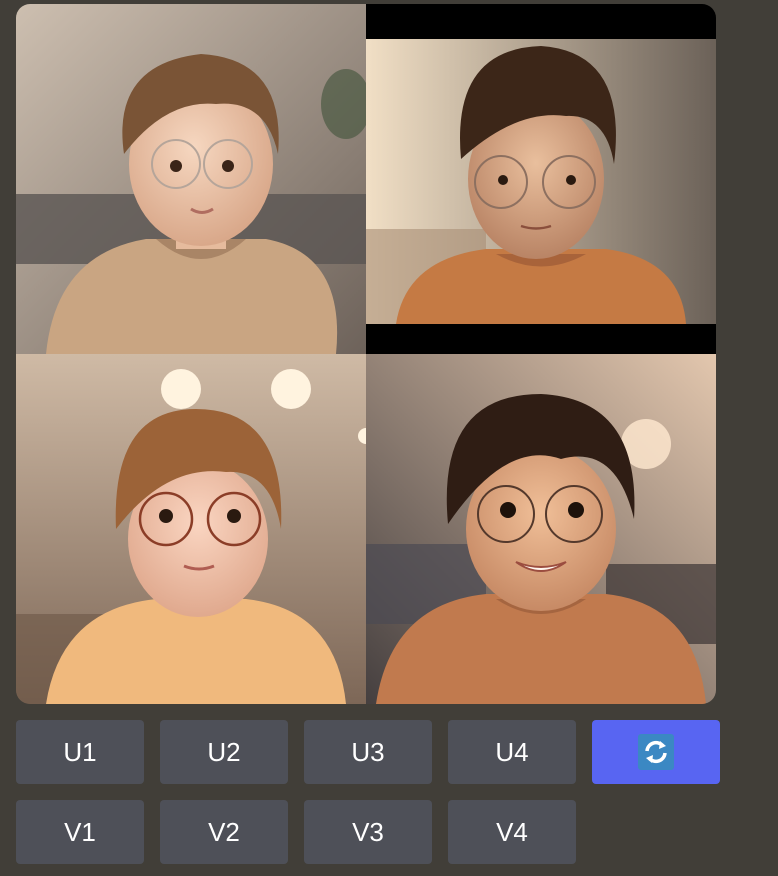 This screenshot has width=778, height=876. I want to click on variation-button-1: V1, so click(80, 832).